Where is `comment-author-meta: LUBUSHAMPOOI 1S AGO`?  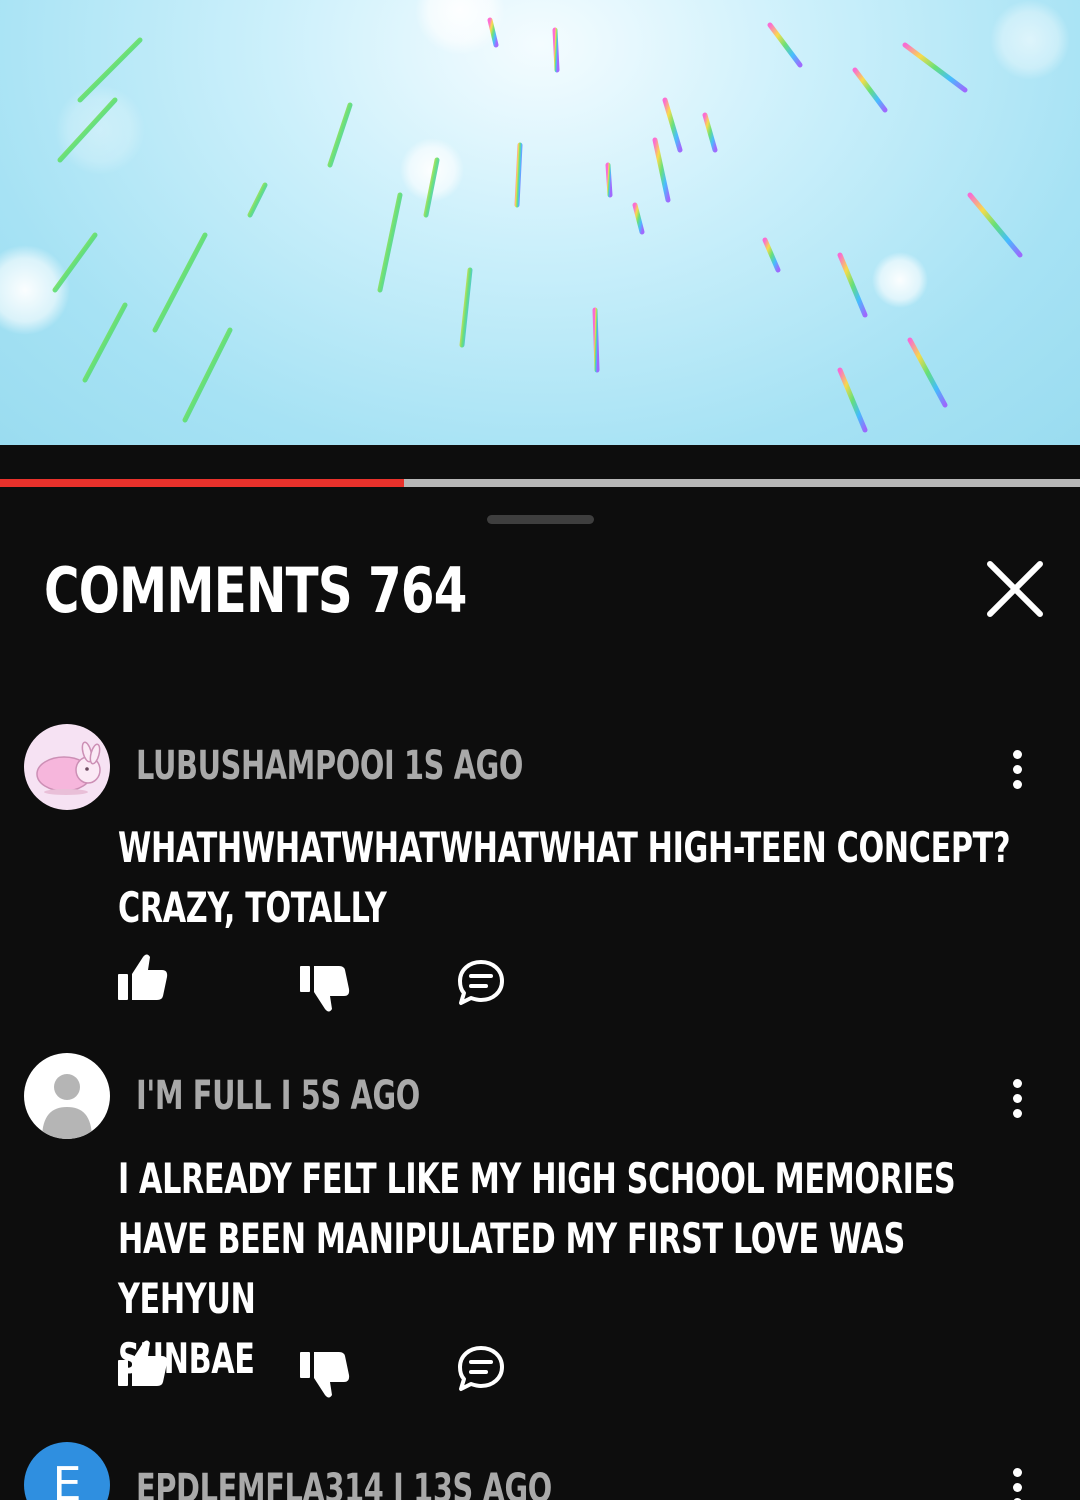
comment-author-meta: LUBUSHAMPOOI 1S AGO is located at coordinates (329, 766).